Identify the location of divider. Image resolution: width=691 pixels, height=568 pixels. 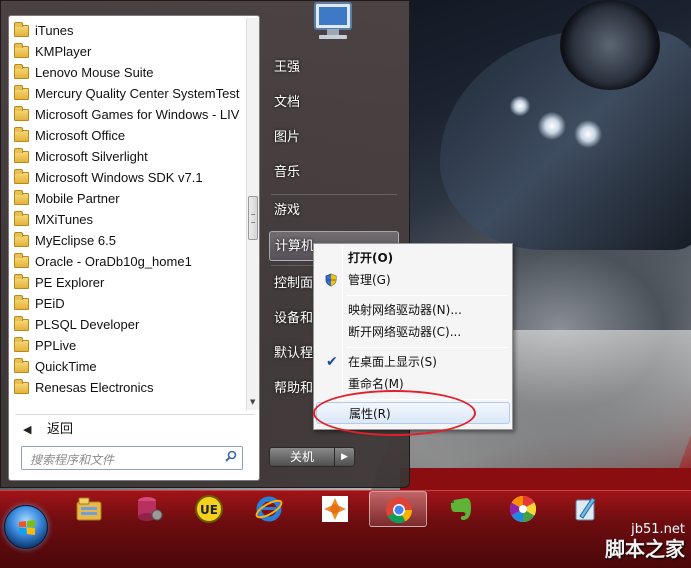
(135, 414).